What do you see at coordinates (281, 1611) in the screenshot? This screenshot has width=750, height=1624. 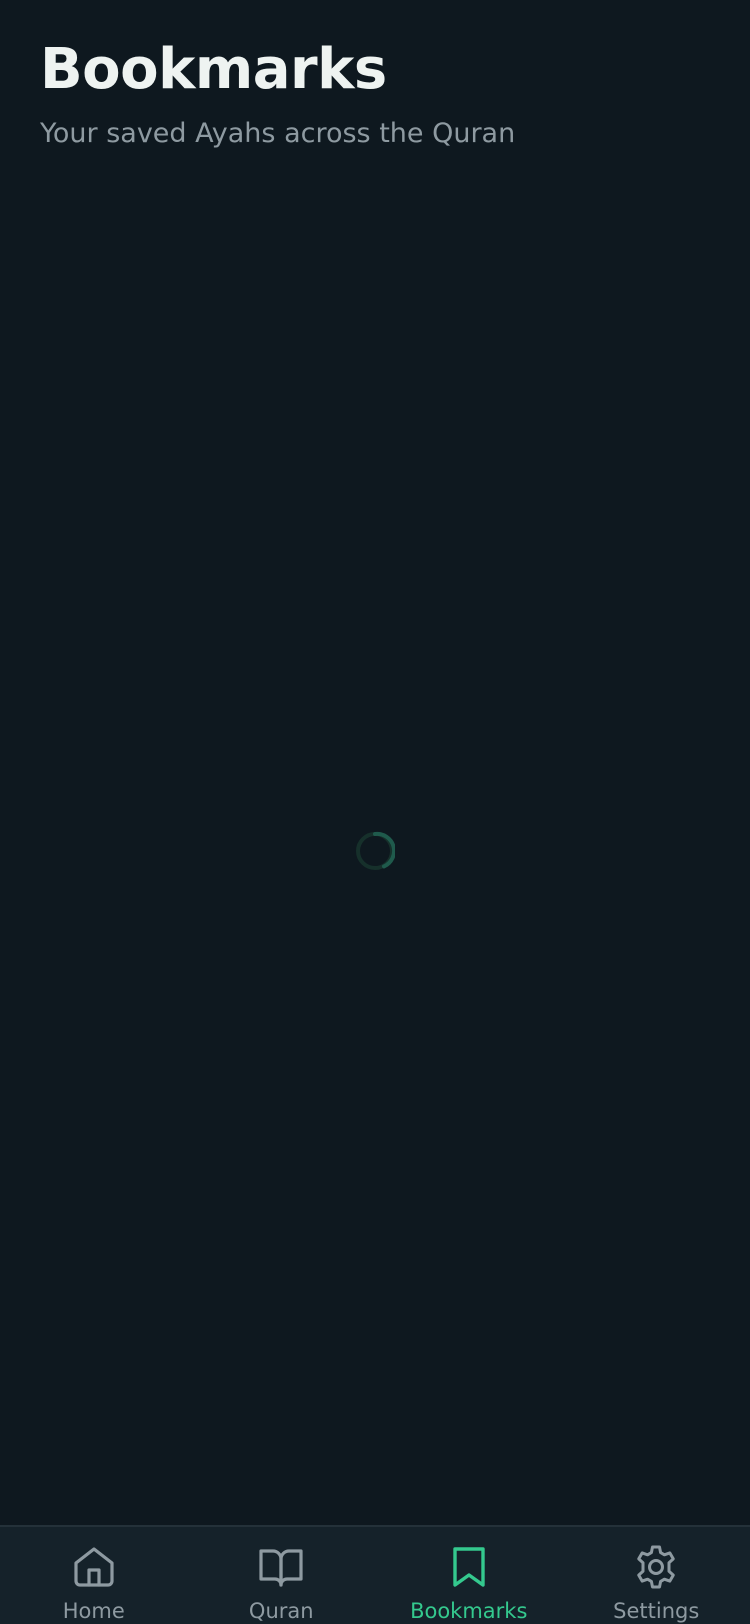 I see `tab-label-quran: Quran` at bounding box center [281, 1611].